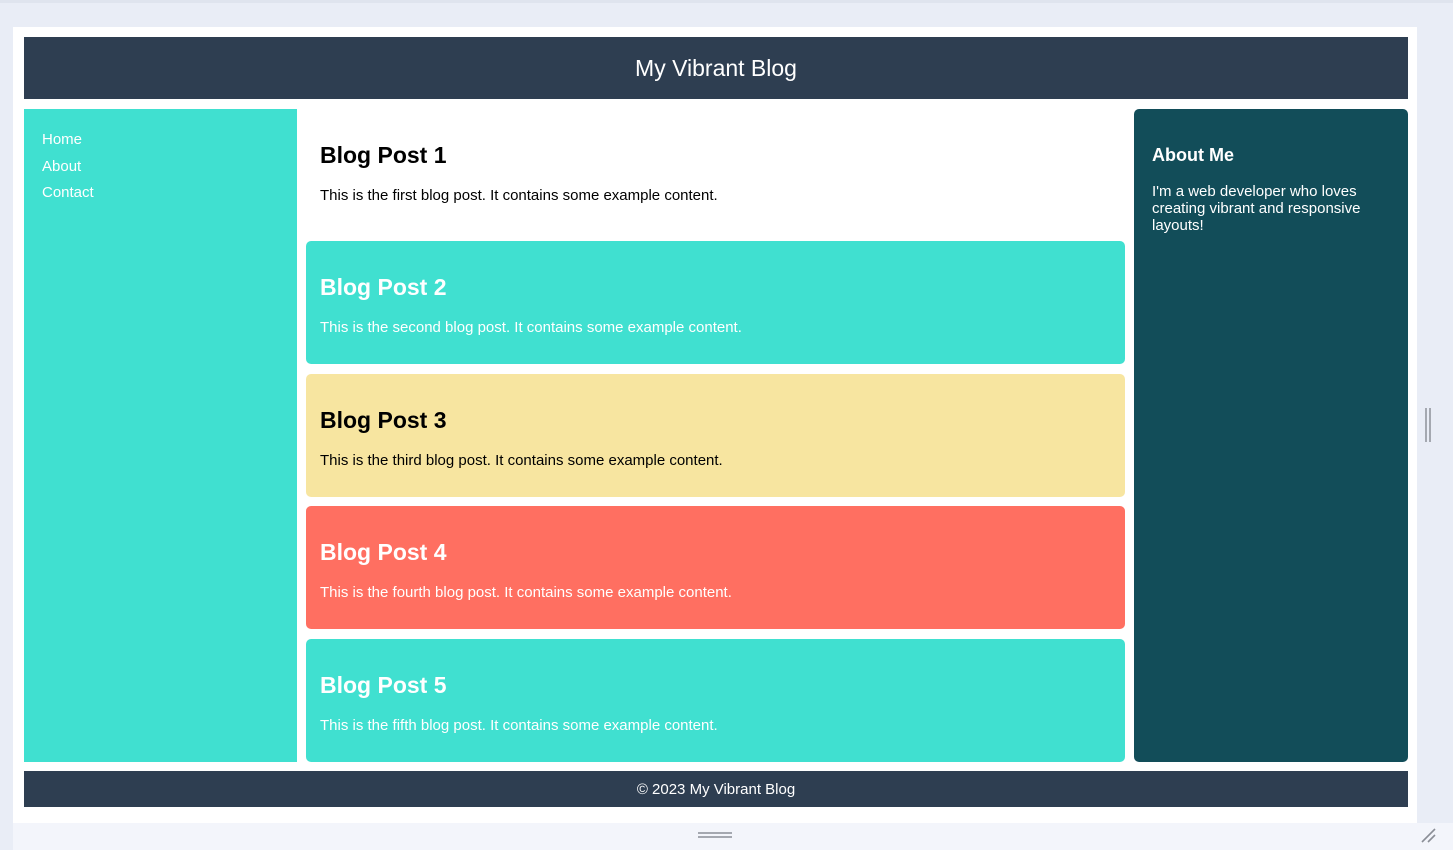 The image size is (1453, 850). I want to click on about-me-title: About Me, so click(1193, 155).